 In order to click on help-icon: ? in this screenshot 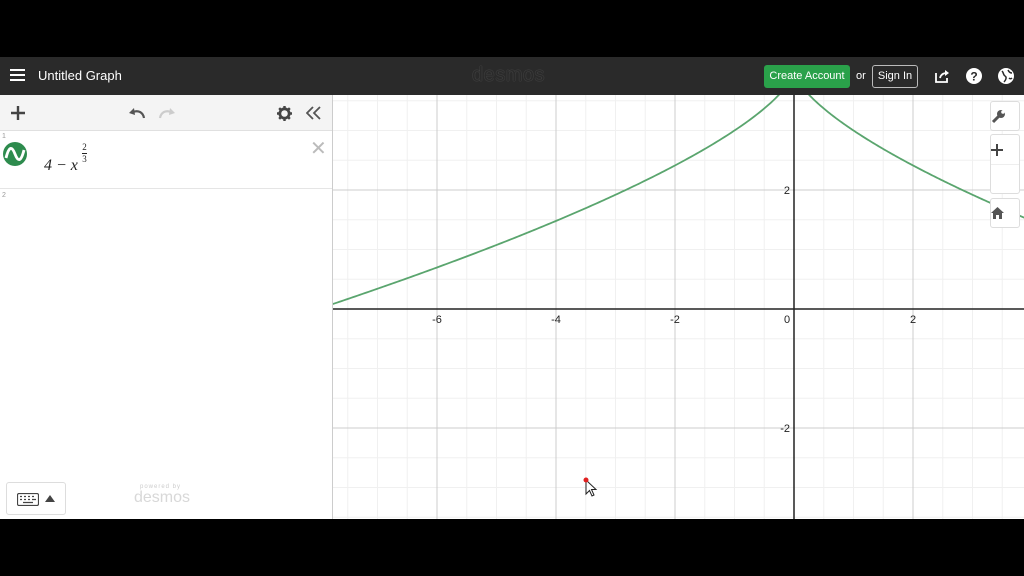, I will do `click(974, 76)`.